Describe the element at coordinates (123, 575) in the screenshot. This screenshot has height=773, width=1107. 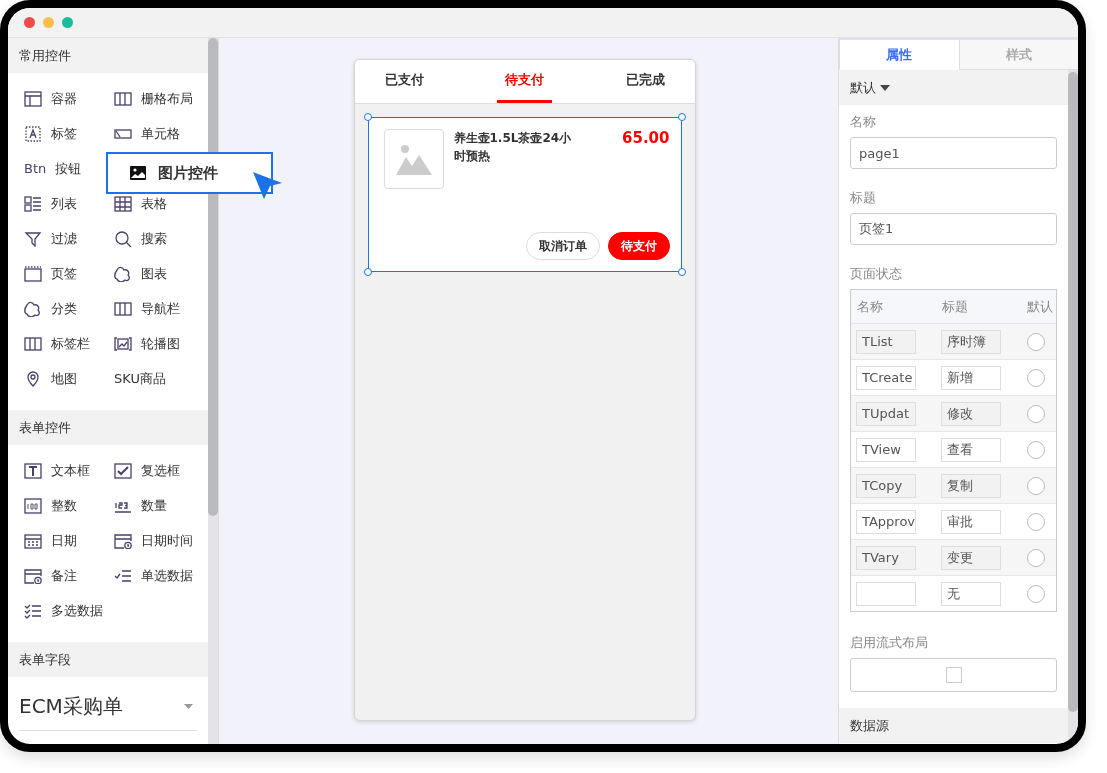
I see `single-list-icon` at that location.